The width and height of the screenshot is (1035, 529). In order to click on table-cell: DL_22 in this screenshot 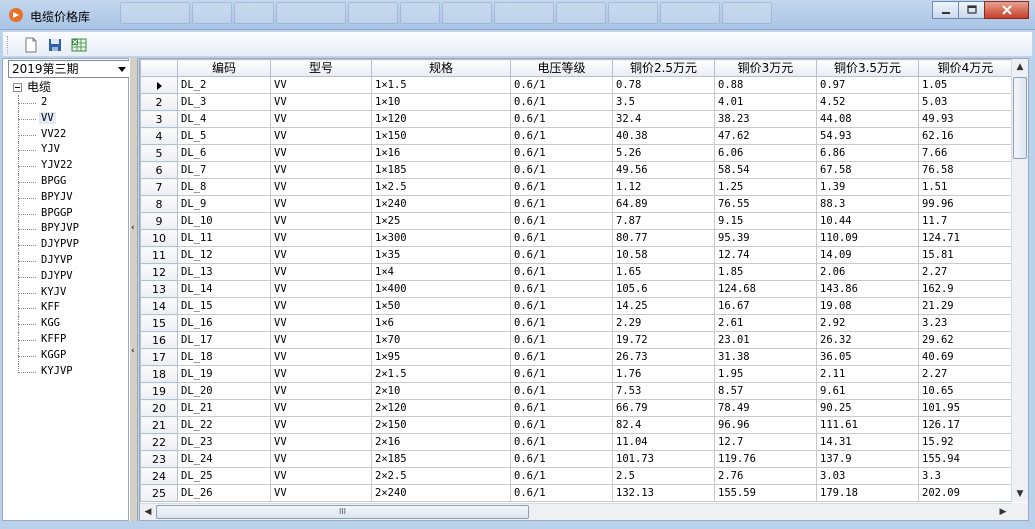, I will do `click(224, 425)`.